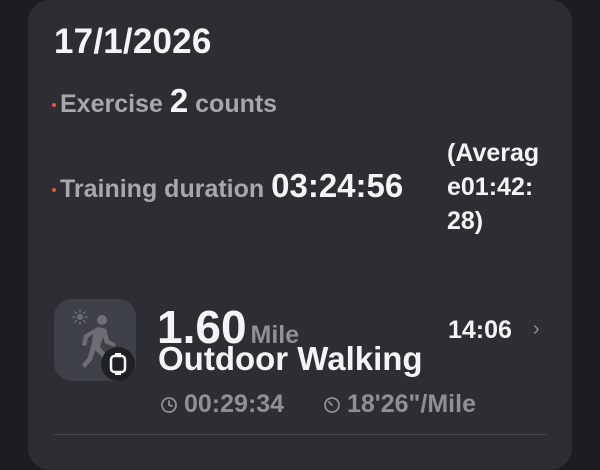 This screenshot has width=600, height=470. I want to click on exercise-count: 2, so click(179, 100).